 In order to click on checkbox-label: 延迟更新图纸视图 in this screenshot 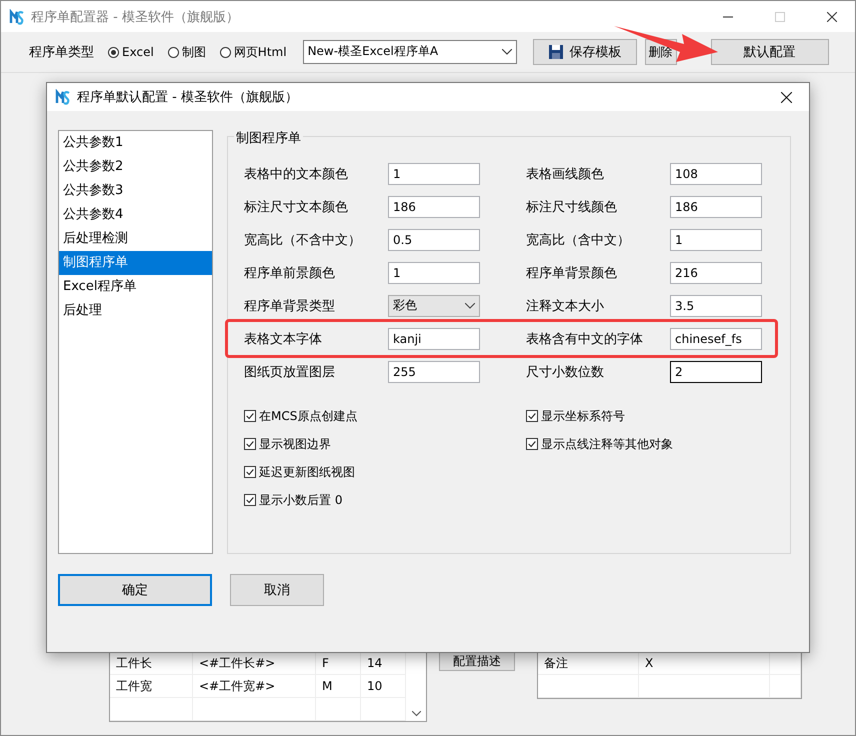, I will do `click(307, 472)`.